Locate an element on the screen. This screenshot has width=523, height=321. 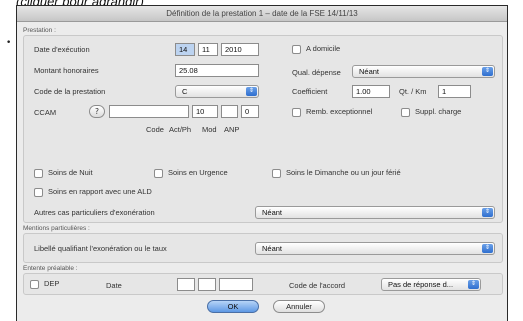
entente-date-label: Date is located at coordinates (114, 285).